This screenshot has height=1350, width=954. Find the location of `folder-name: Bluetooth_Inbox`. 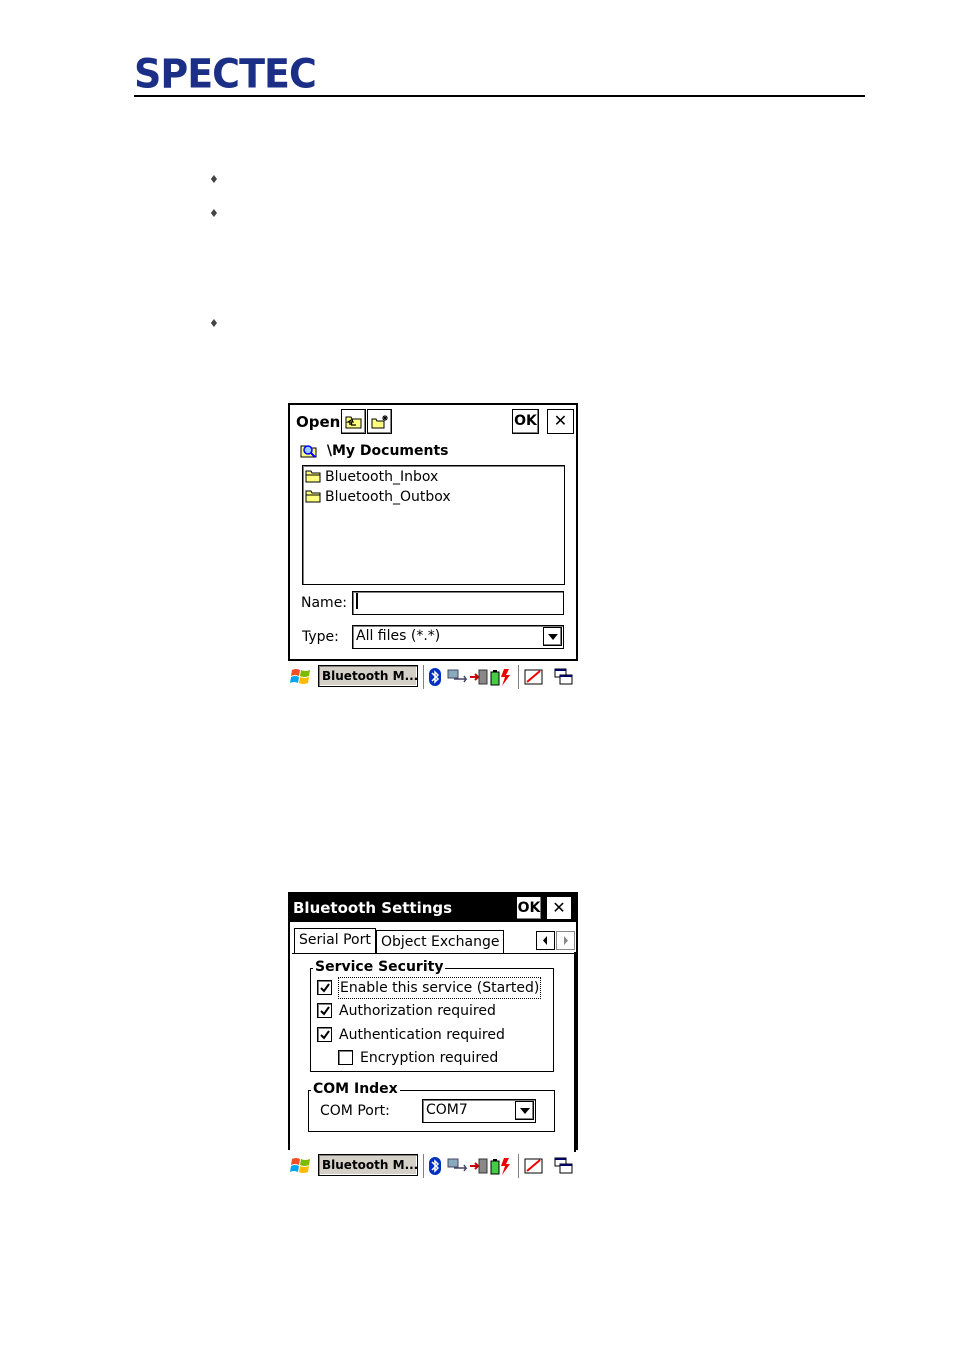

folder-name: Bluetooth_Inbox is located at coordinates (382, 477).